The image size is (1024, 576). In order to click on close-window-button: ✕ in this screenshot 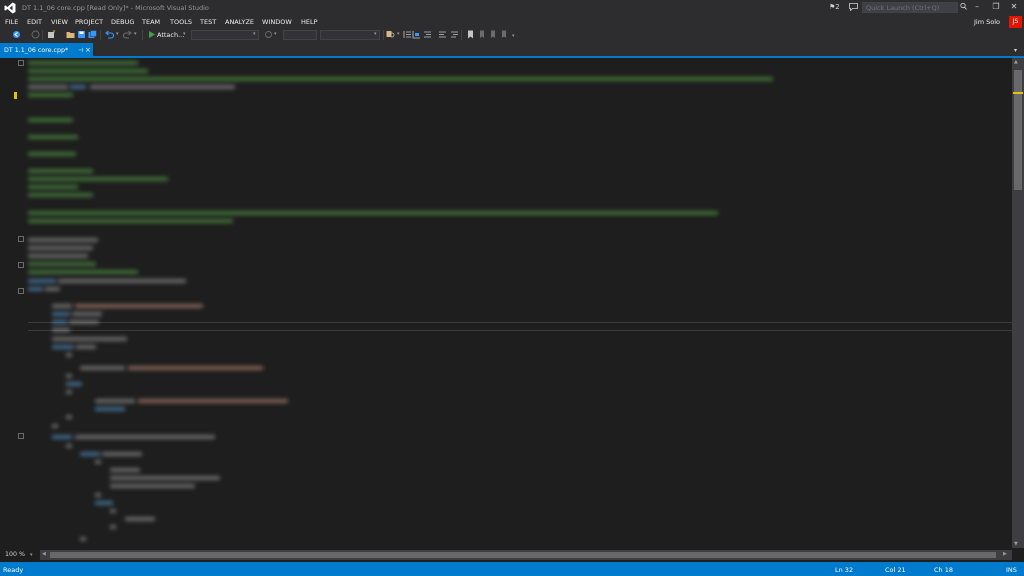, I will do `click(1014, 7)`.